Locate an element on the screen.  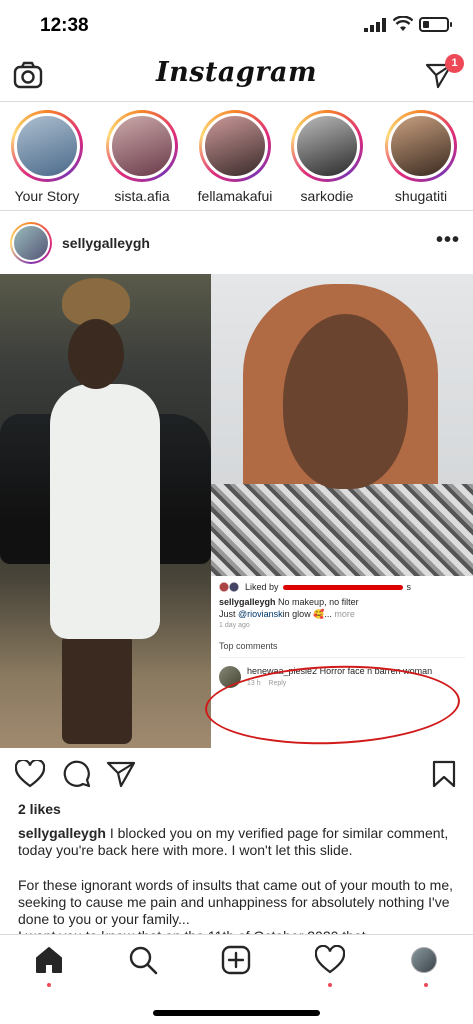
status-bar: 12:38 is located at coordinates (236, 24).